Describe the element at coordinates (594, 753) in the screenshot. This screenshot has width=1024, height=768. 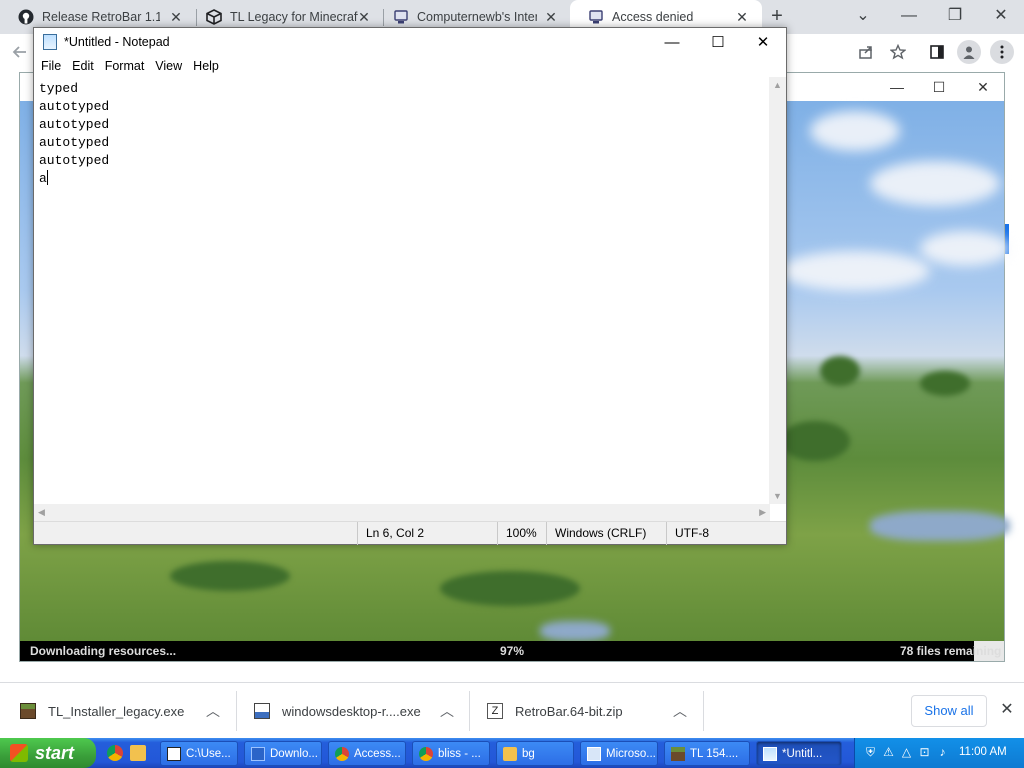
I see `window-icon` at that location.